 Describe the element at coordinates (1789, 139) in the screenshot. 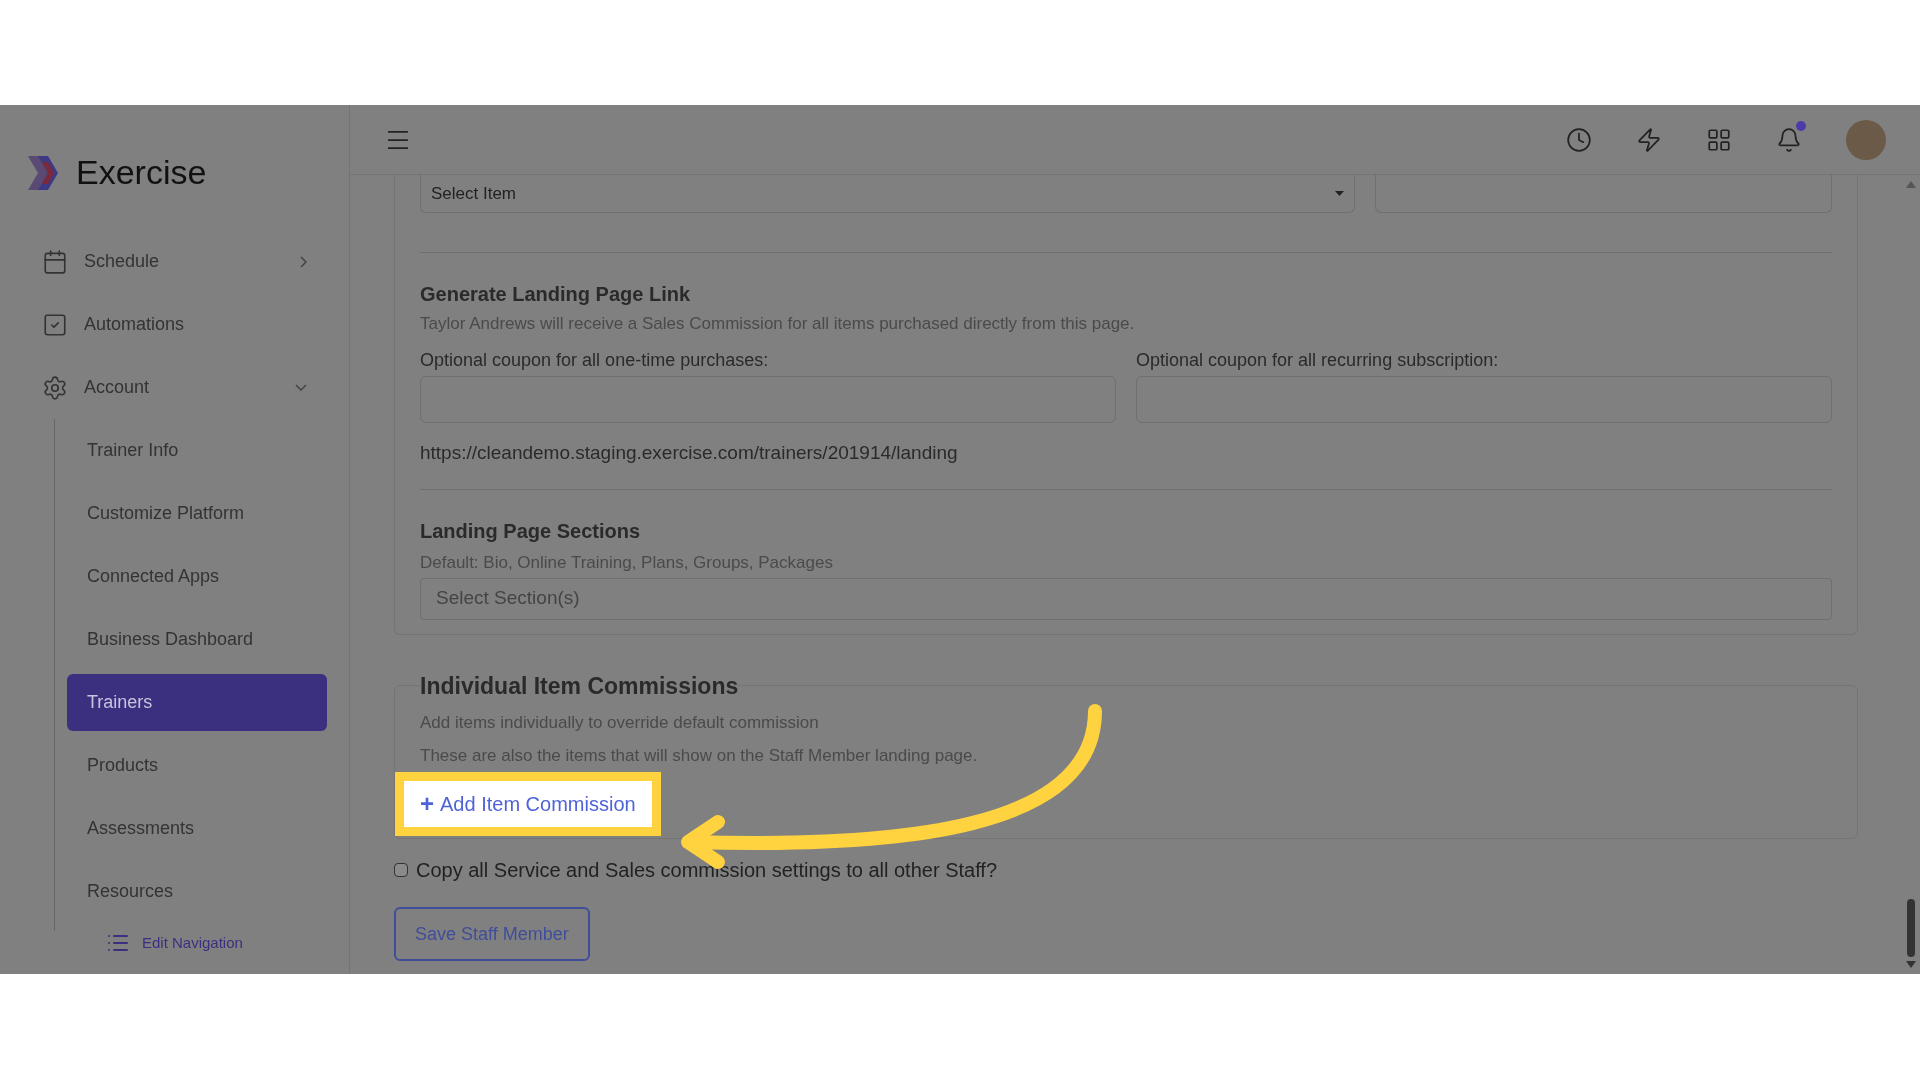

I see `bell-icon` at that location.